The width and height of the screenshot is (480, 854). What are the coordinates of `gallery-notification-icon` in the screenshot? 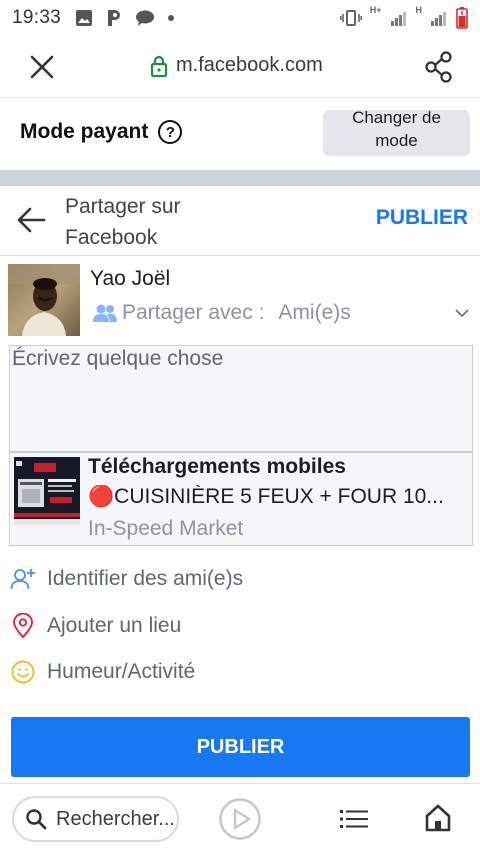 It's located at (84, 18).